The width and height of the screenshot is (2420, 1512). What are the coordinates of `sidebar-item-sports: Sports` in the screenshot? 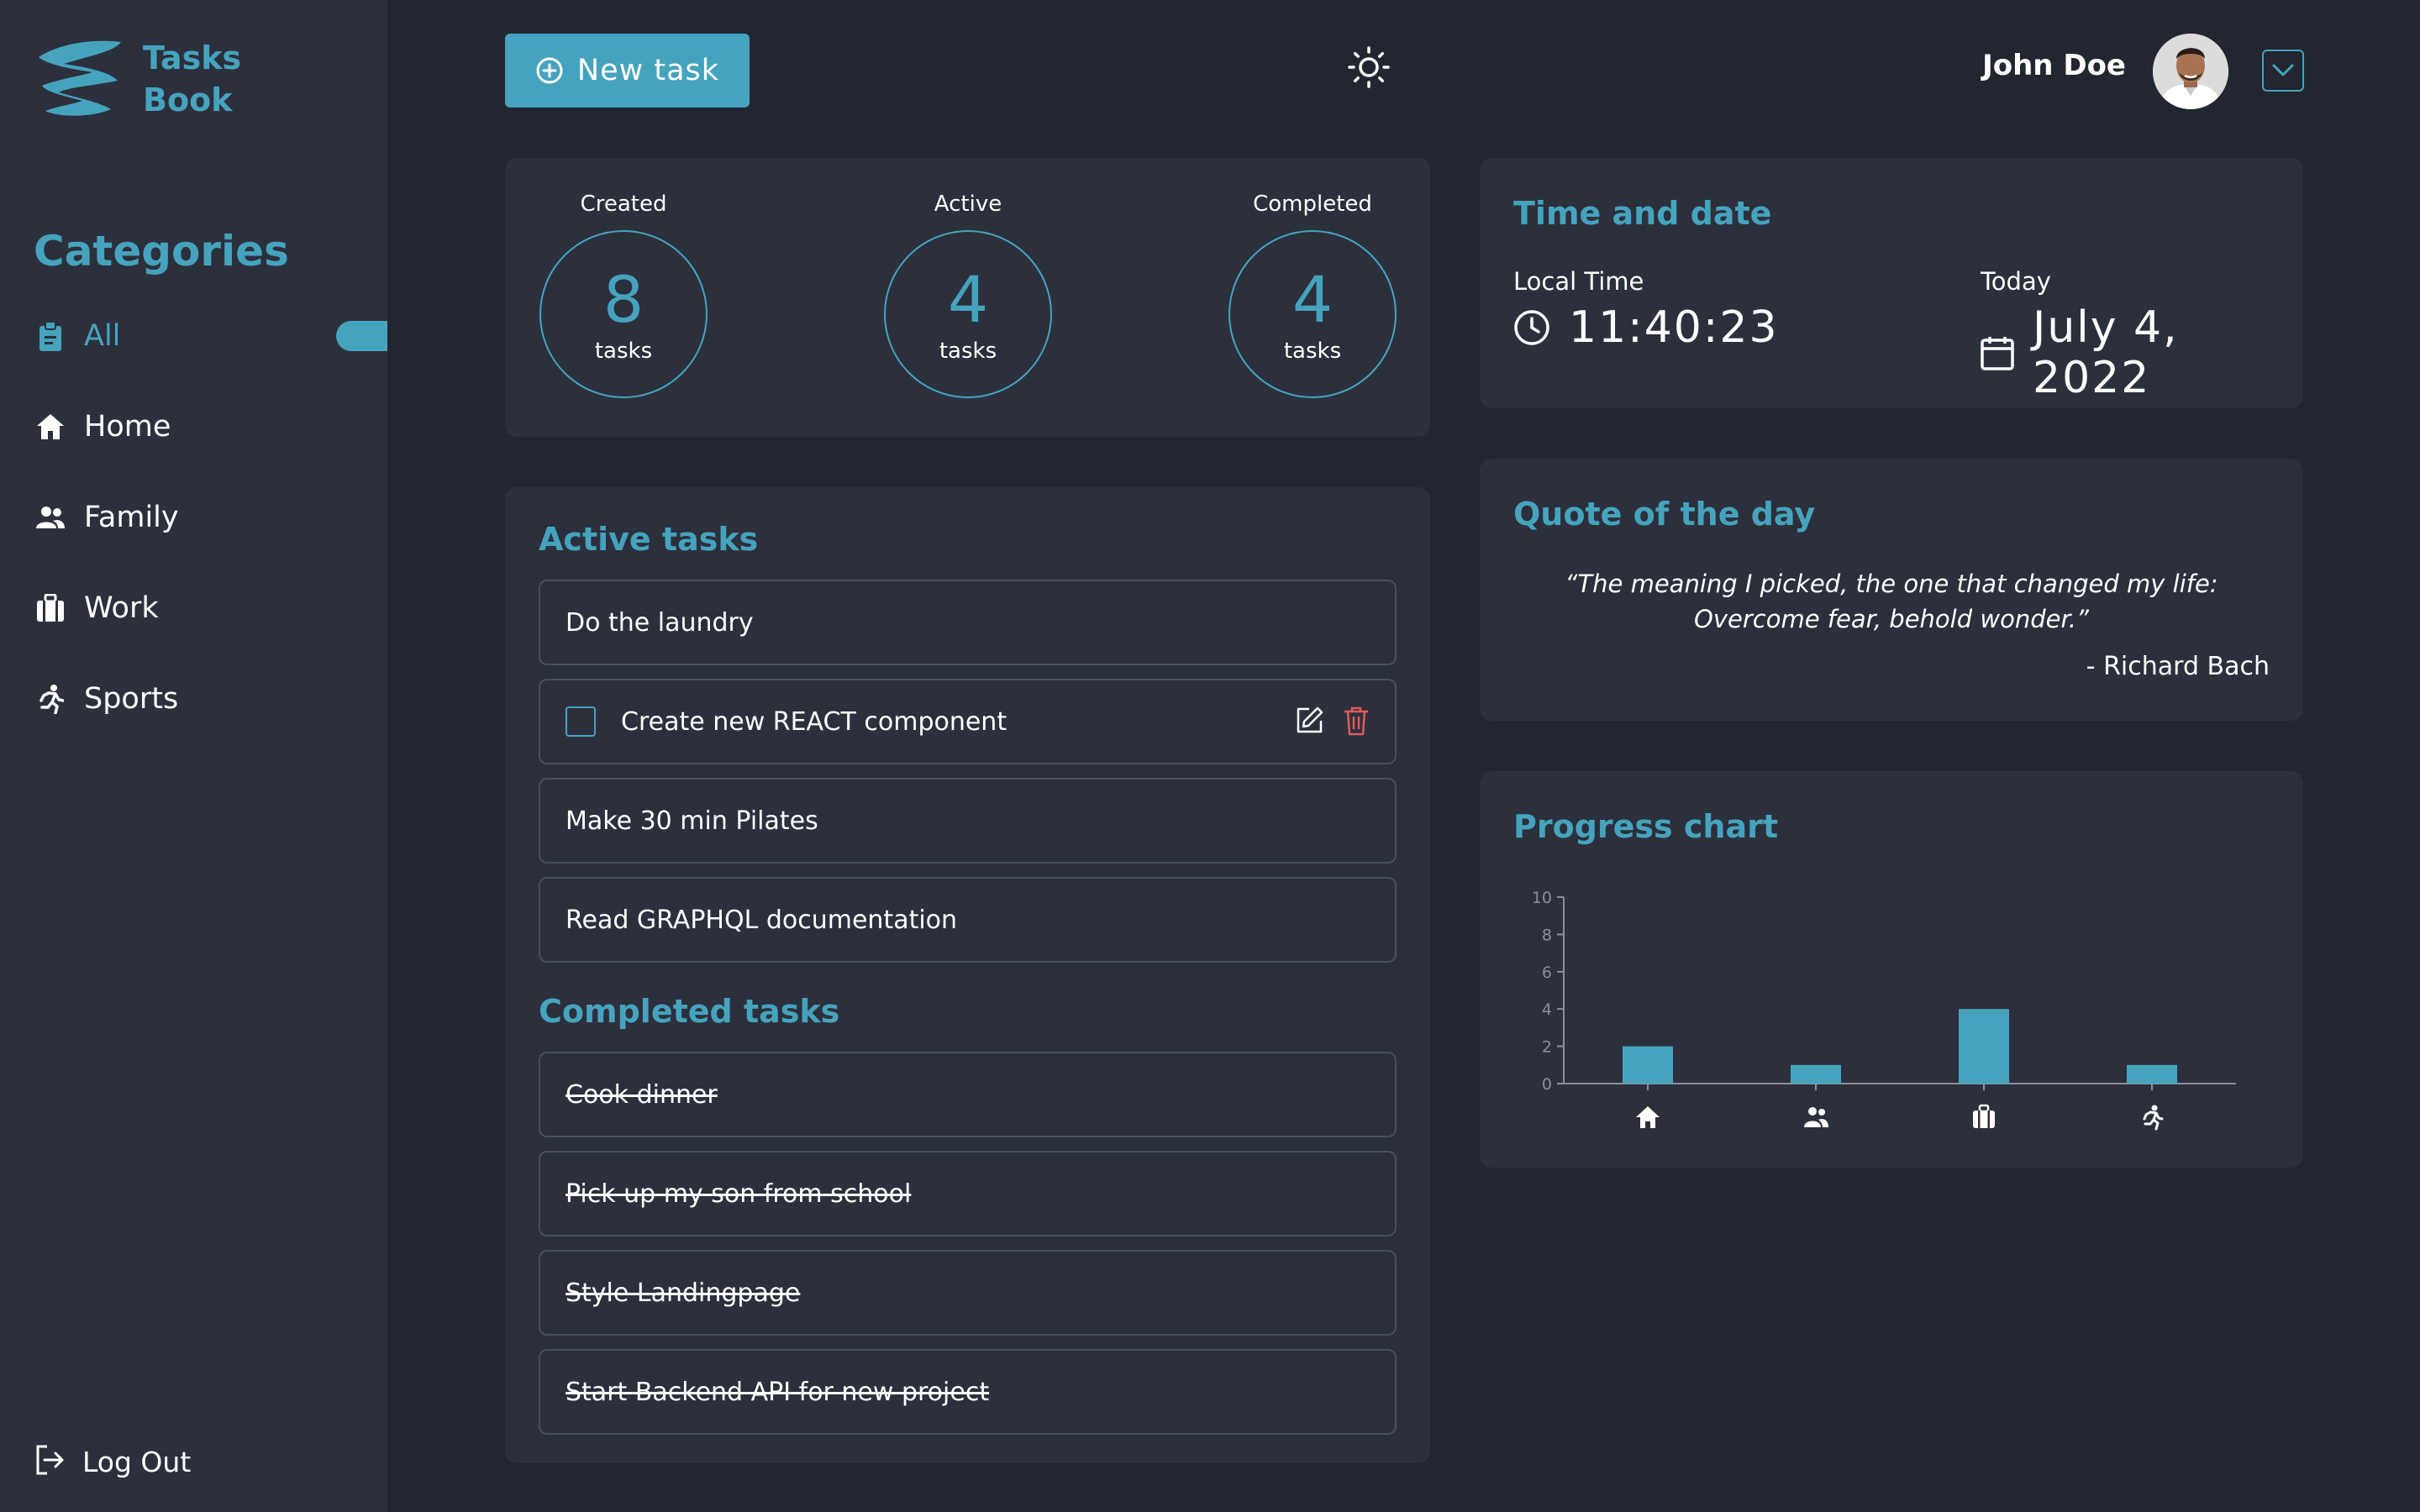 It's located at (210, 699).